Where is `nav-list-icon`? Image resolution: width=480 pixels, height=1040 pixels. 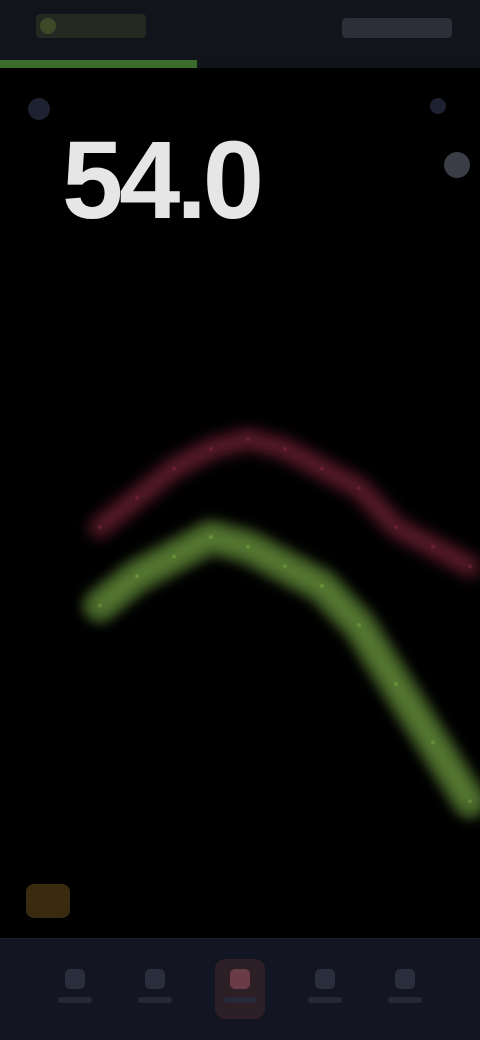 nav-list-icon is located at coordinates (155, 979).